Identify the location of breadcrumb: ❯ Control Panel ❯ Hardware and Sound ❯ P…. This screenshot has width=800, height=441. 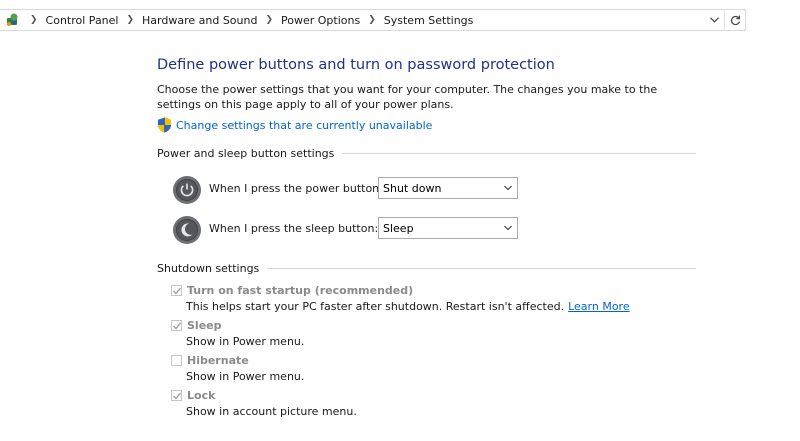
(238, 20).